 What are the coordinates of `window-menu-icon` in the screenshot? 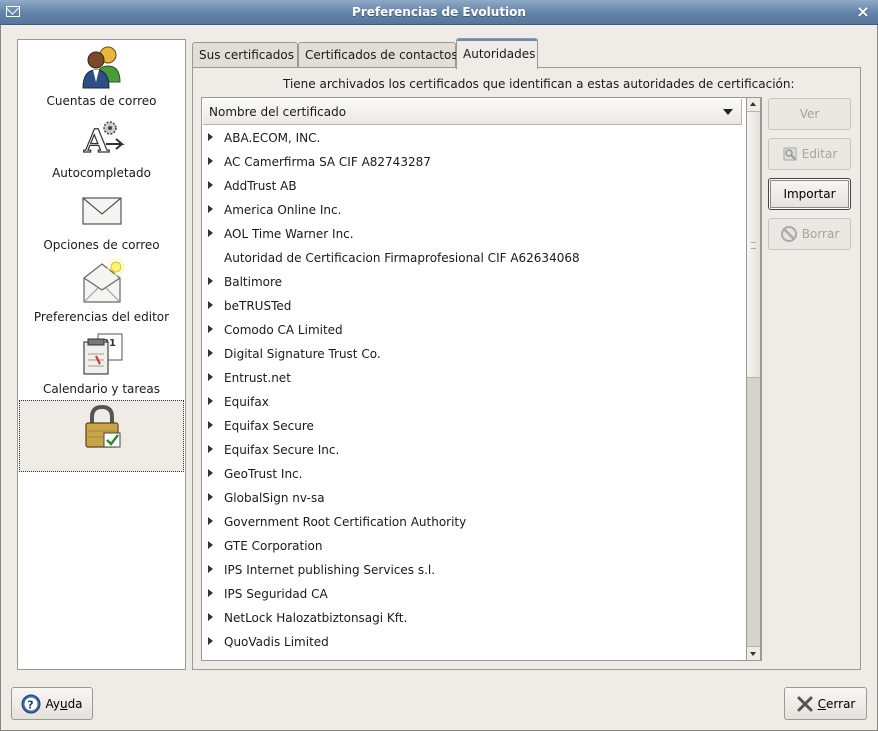 It's located at (13, 11).